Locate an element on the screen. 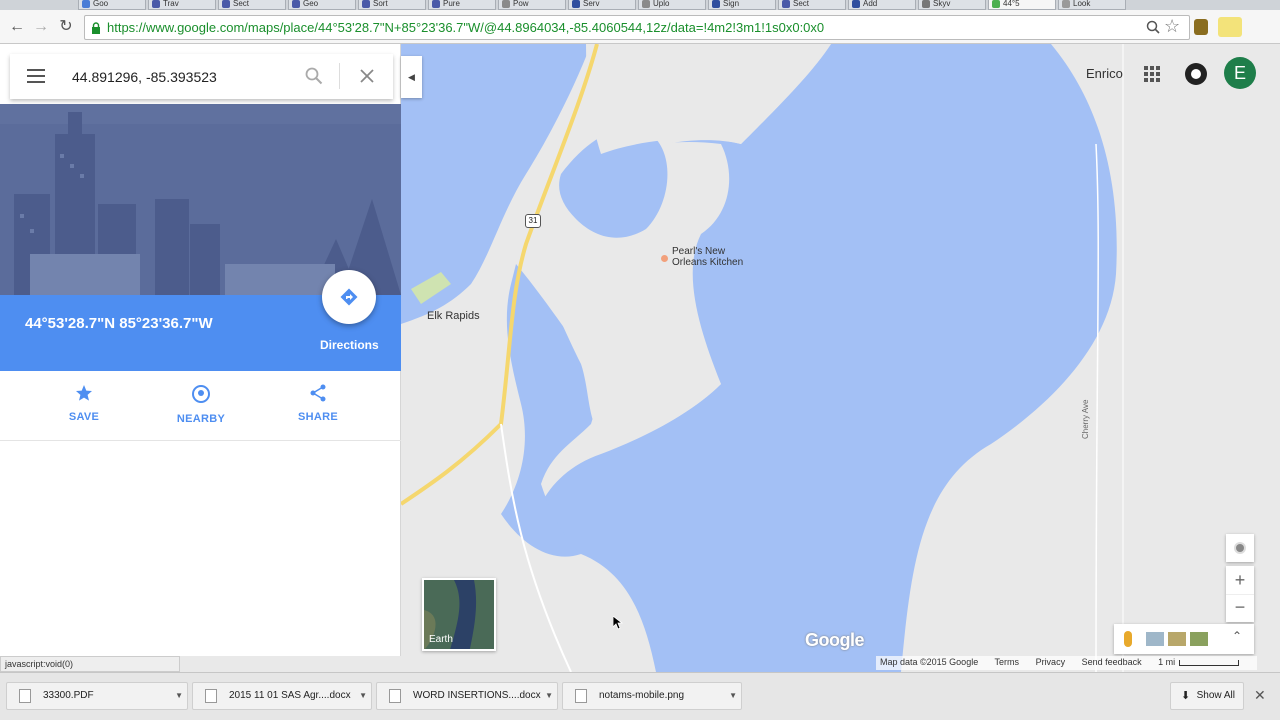  zoom-out-button: − is located at coordinates (1240, 608).